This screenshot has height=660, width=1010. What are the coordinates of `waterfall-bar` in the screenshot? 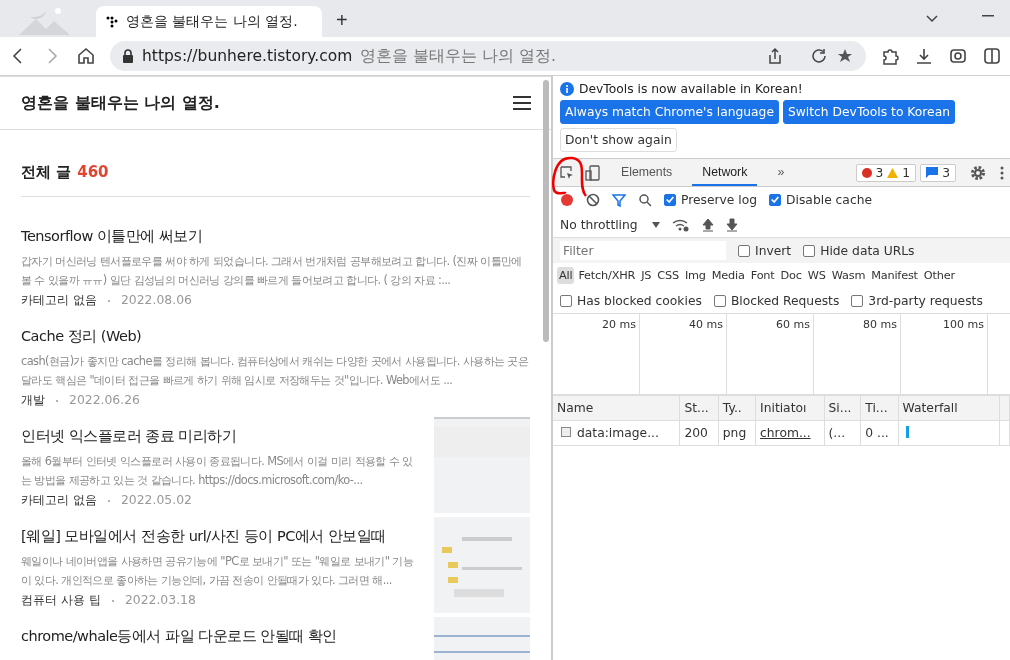 It's located at (907, 431).